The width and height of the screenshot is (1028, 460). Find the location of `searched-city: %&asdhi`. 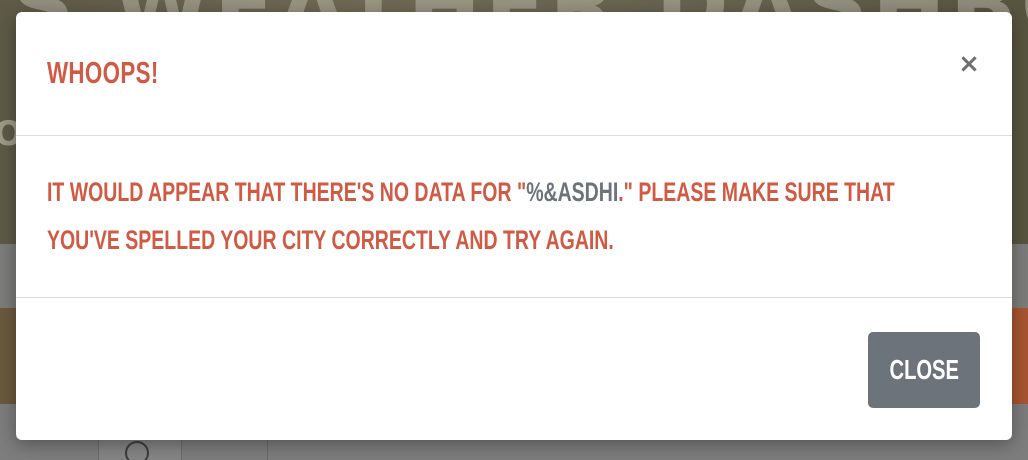

searched-city: %&asdhi is located at coordinates (572, 192).